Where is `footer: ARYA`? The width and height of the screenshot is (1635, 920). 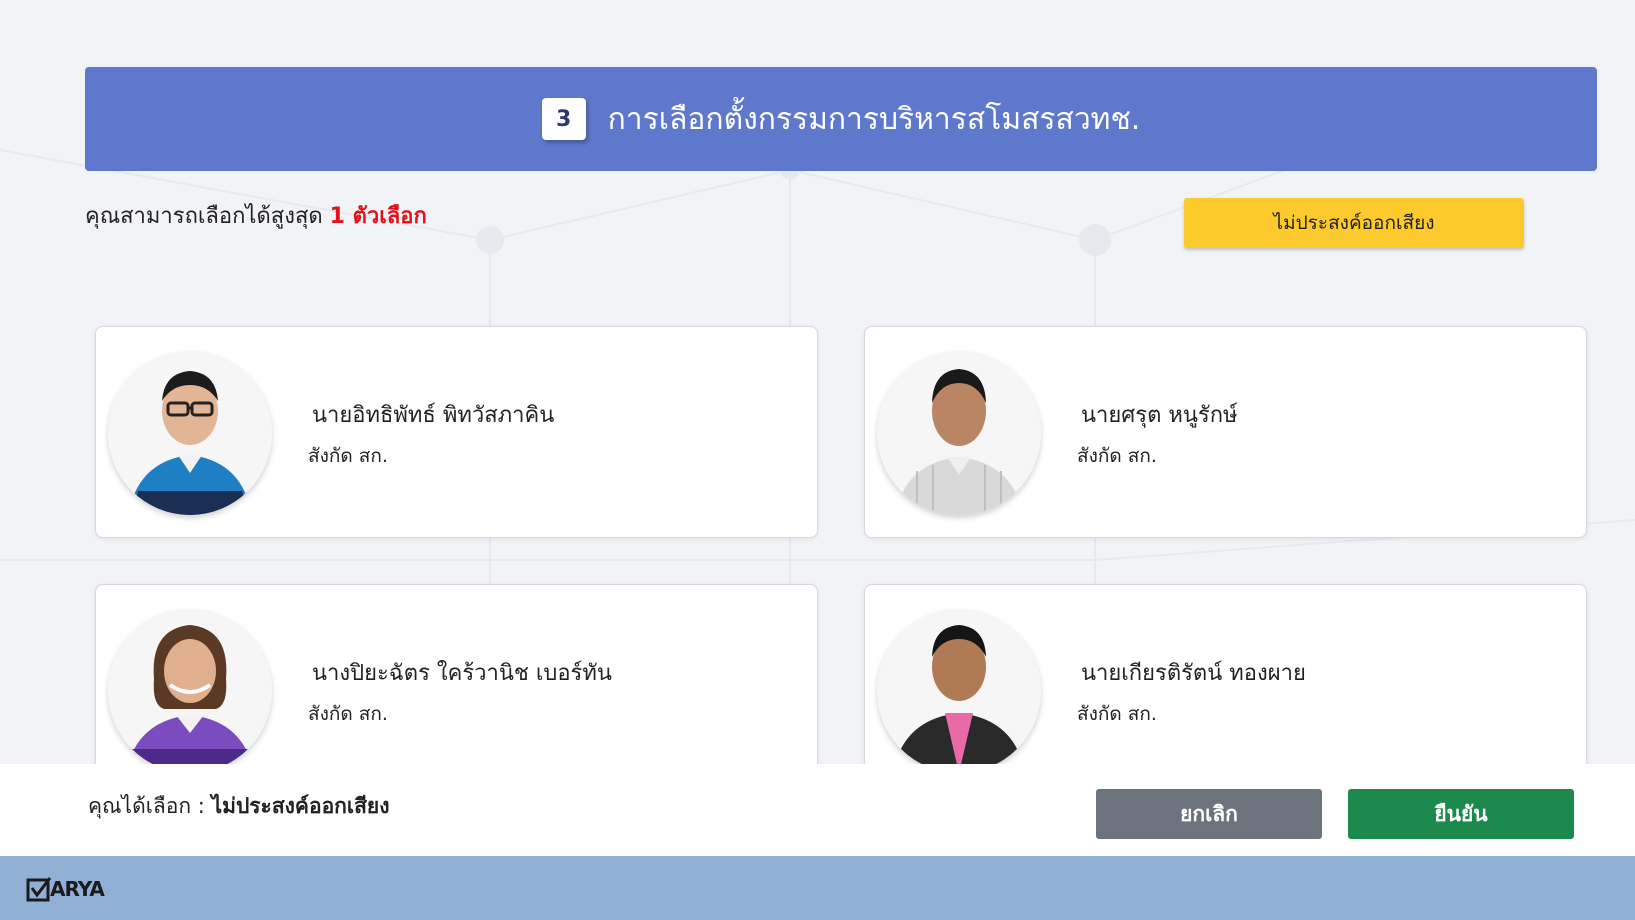 footer: ARYA is located at coordinates (817, 888).